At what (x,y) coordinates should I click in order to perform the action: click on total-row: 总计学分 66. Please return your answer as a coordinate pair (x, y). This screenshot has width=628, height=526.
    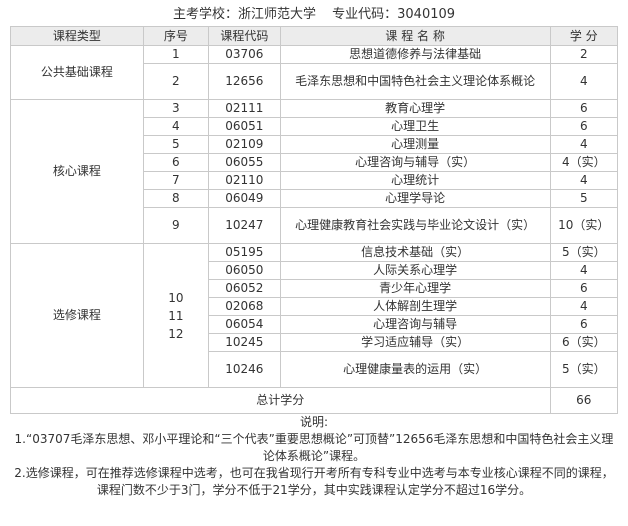
    Looking at the image, I should click on (314, 400).